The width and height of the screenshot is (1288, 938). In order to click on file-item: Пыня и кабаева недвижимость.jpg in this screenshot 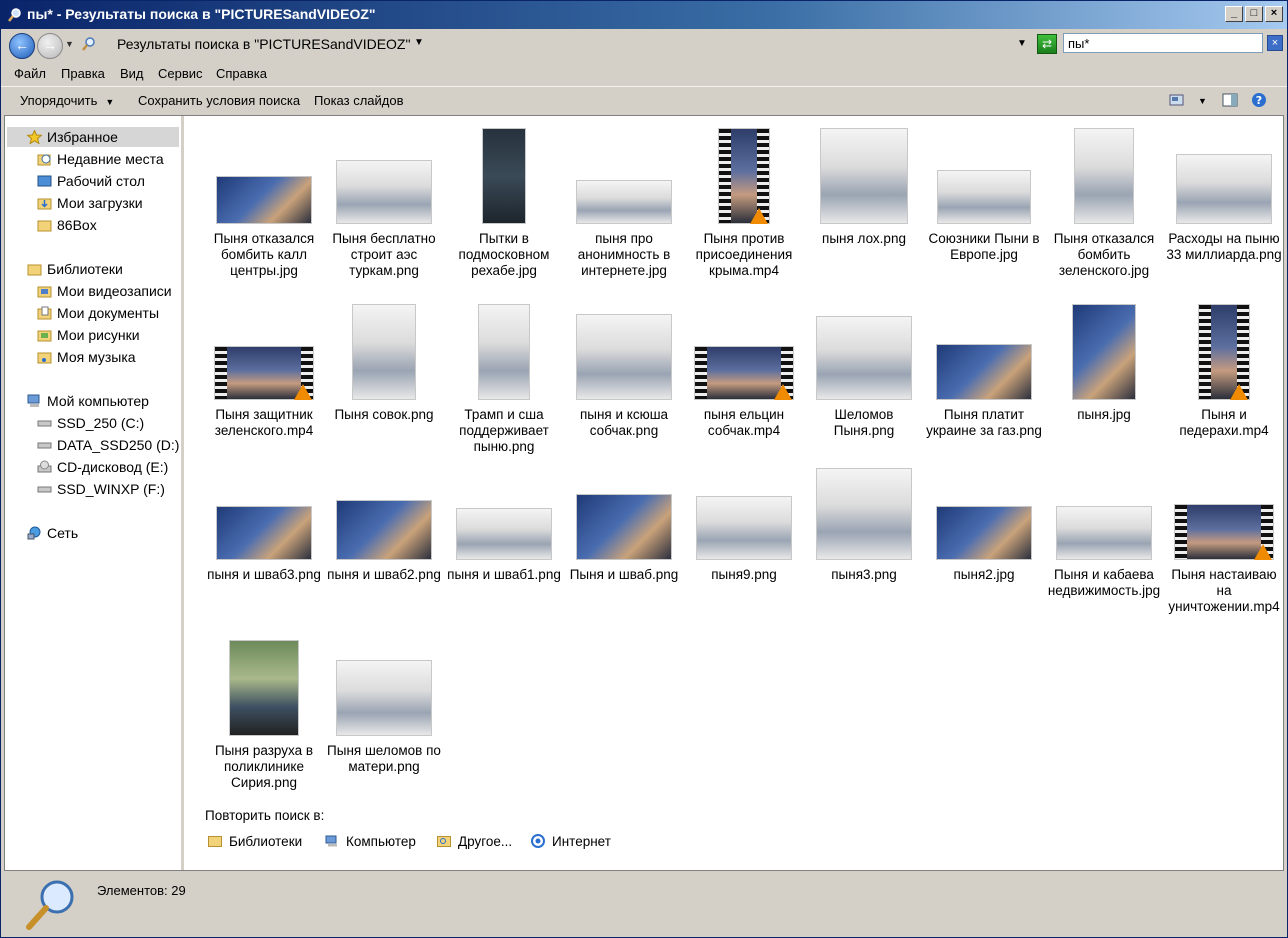, I will do `click(1104, 535)`.